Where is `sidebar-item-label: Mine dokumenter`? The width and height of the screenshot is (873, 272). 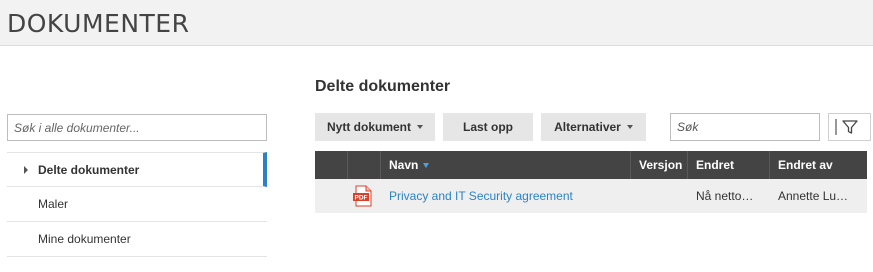
sidebar-item-label: Mine dokumenter is located at coordinates (84, 239).